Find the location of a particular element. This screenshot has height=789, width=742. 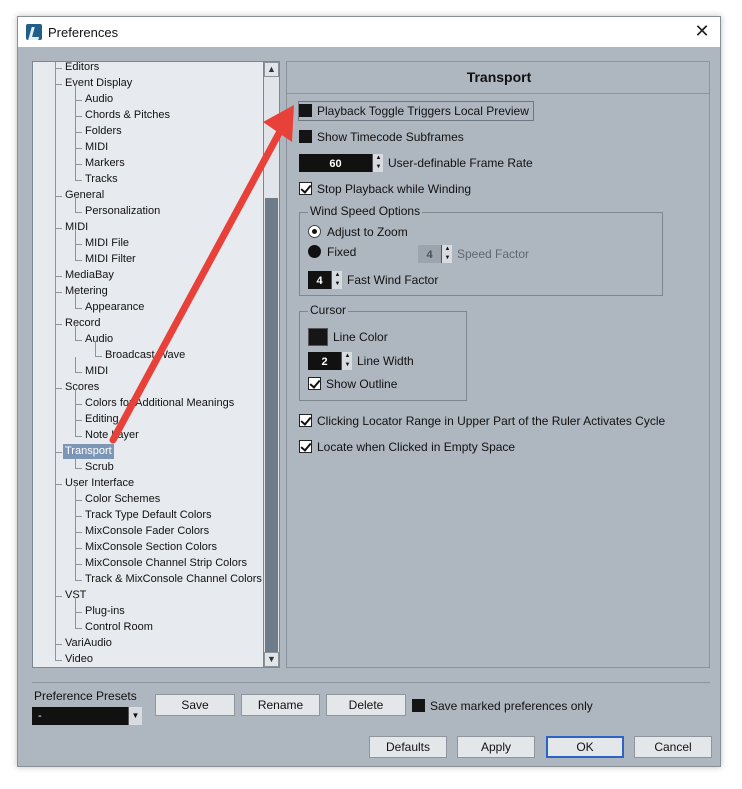

preset-delete-button: Delete is located at coordinates (366, 705).